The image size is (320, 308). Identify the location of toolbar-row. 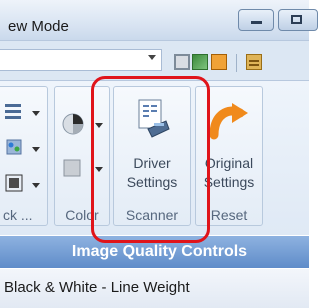
(154, 61).